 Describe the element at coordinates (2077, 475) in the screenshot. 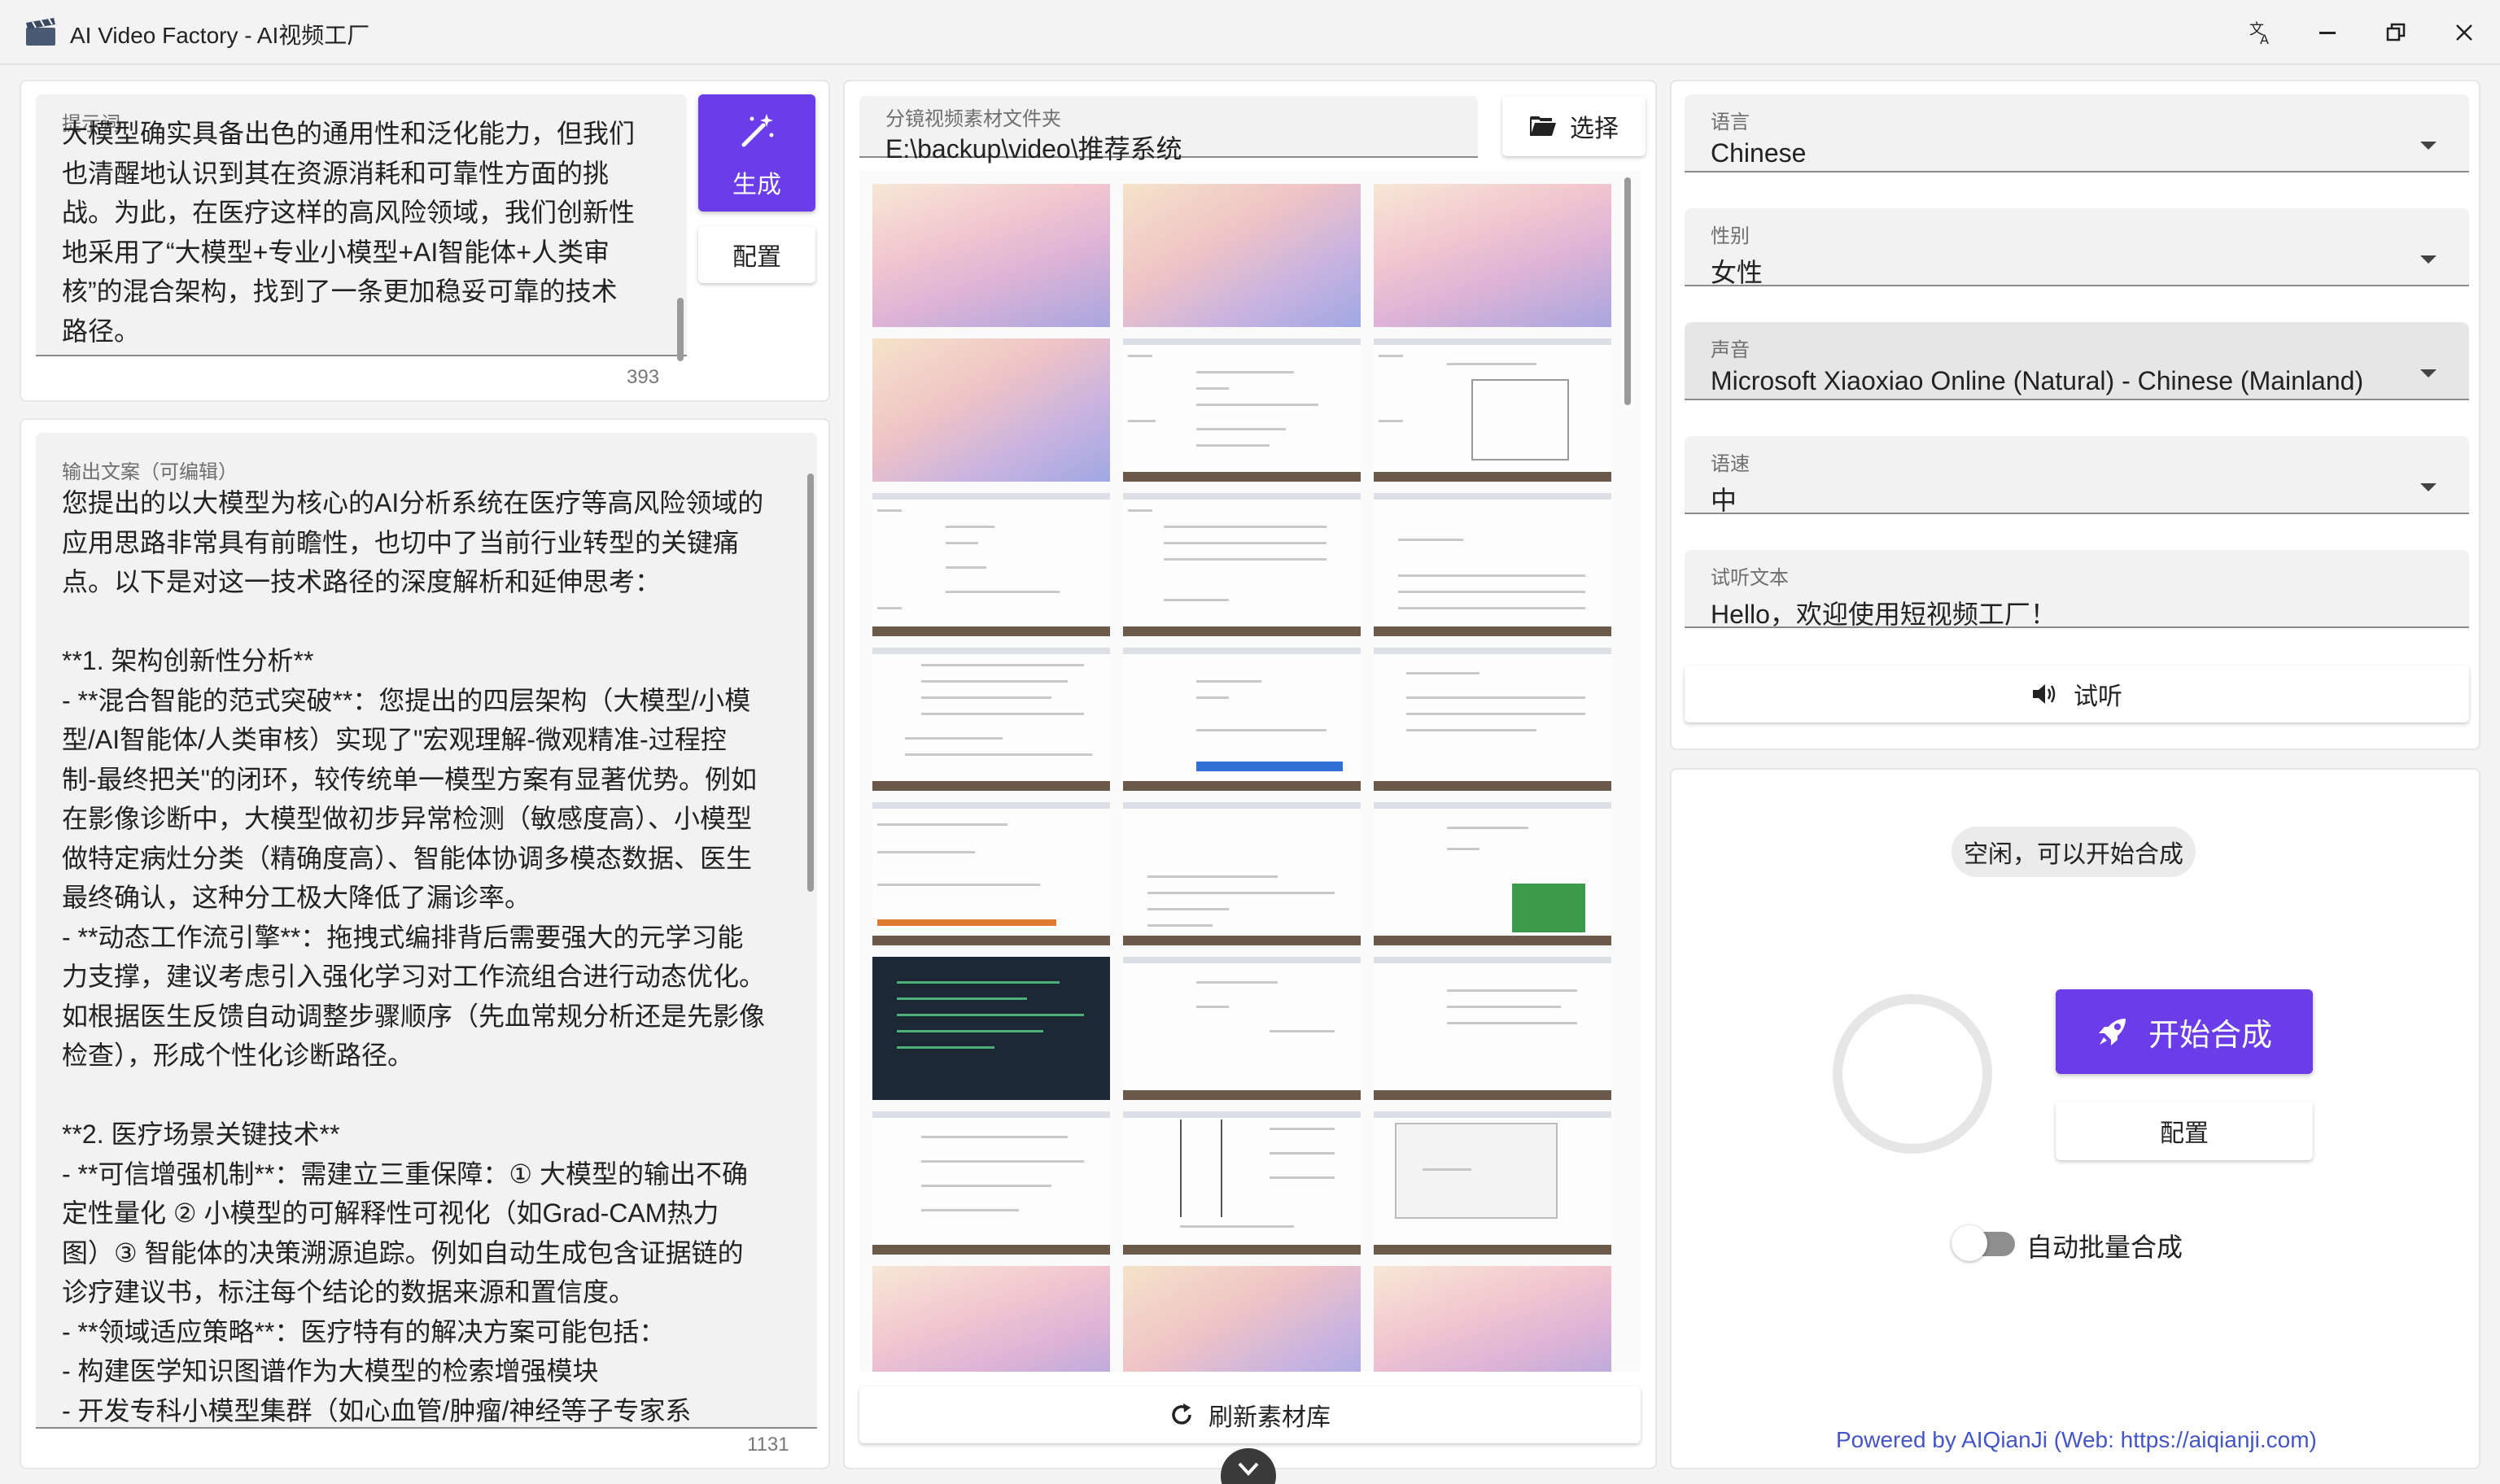

I see `speed-select: 语速 中` at that location.